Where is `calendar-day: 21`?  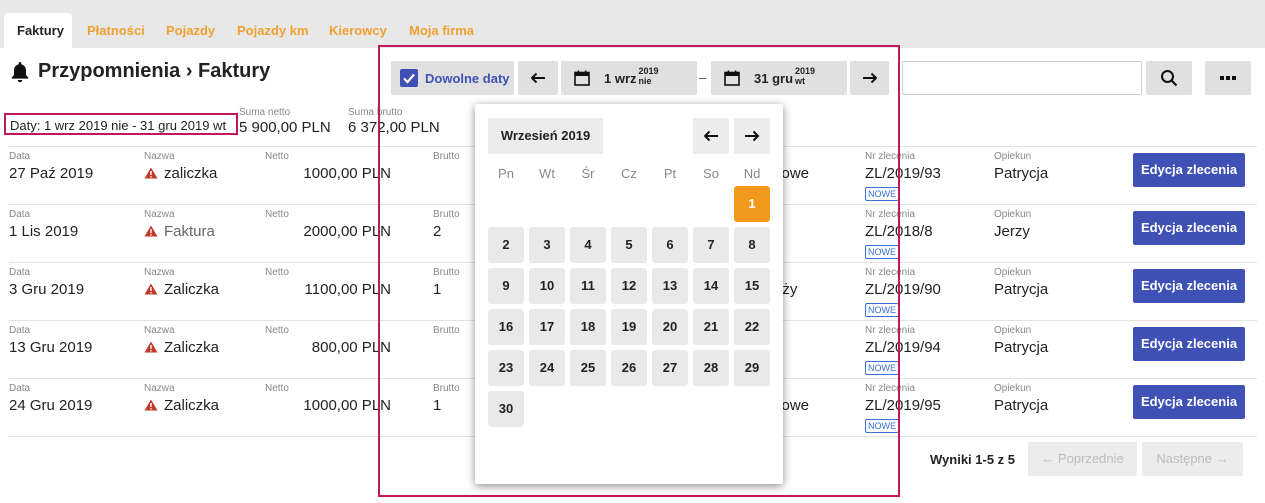
calendar-day: 21 is located at coordinates (711, 327).